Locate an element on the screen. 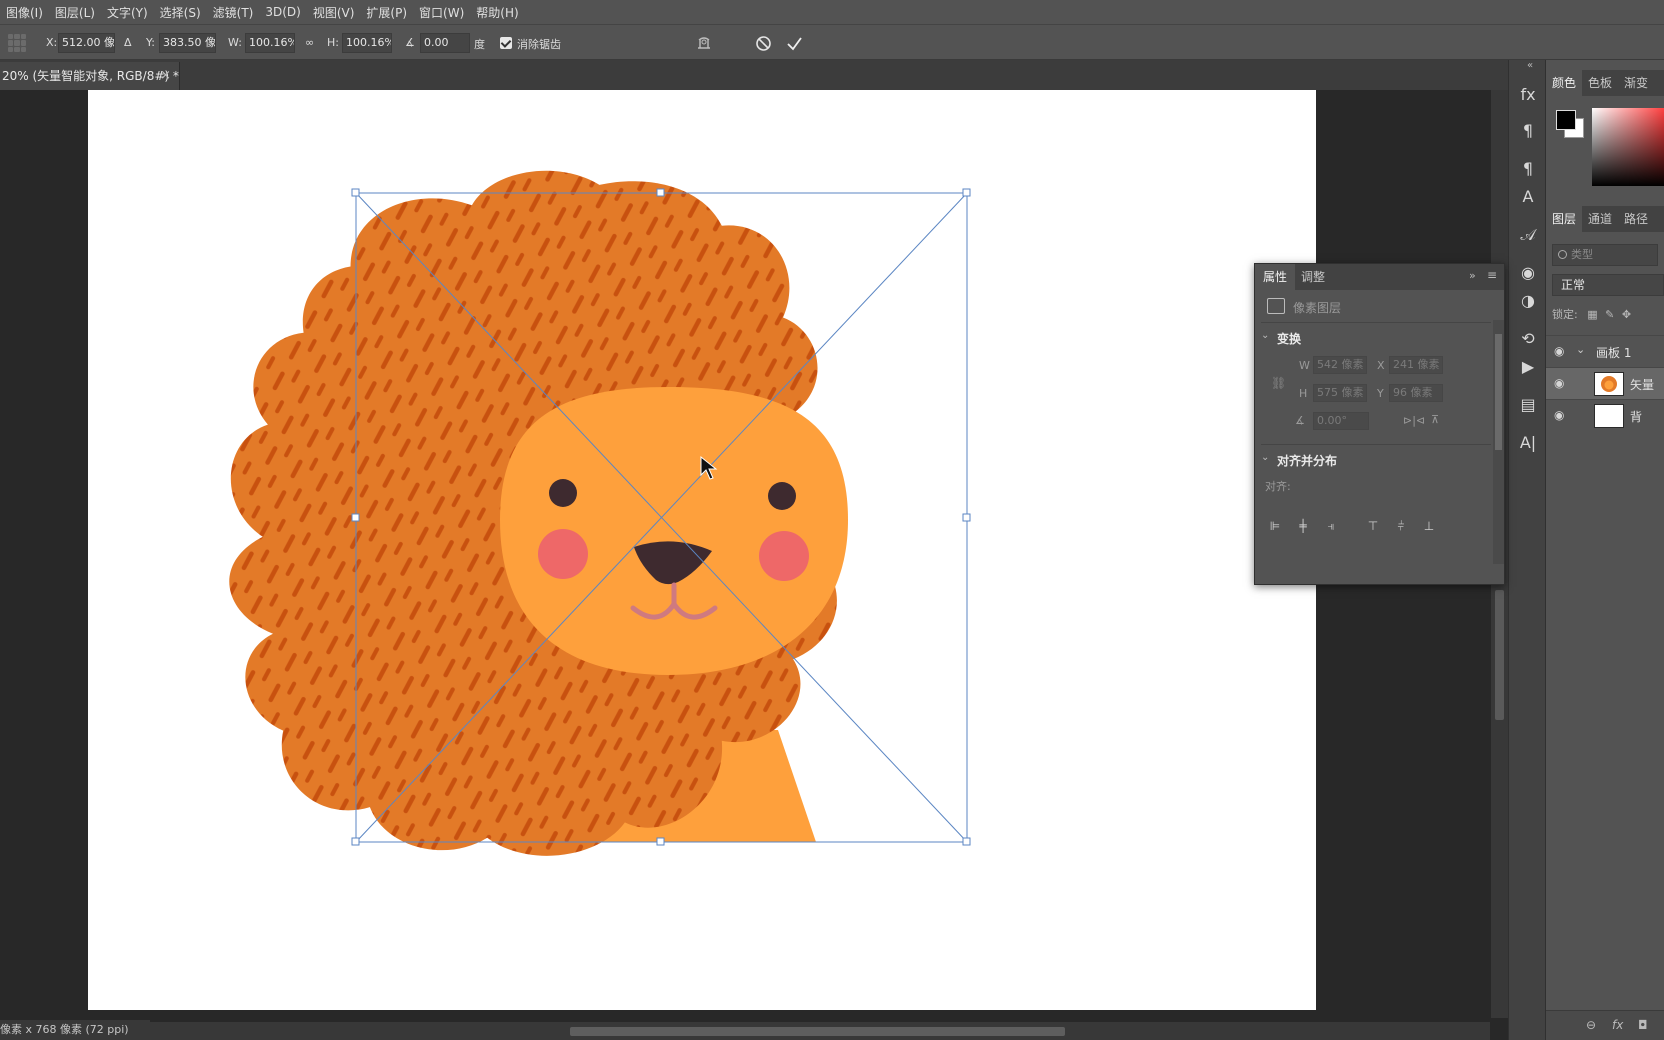 The width and height of the screenshot is (1664, 1040). height-field: 575 像素 is located at coordinates (1340, 393).